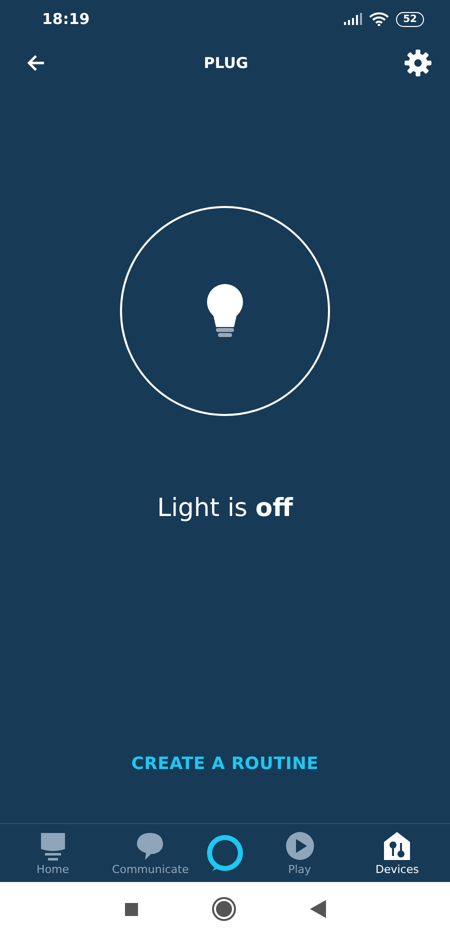 The width and height of the screenshot is (450, 936). Describe the element at coordinates (66, 19) in the screenshot. I see `status-time: 18:19` at that location.